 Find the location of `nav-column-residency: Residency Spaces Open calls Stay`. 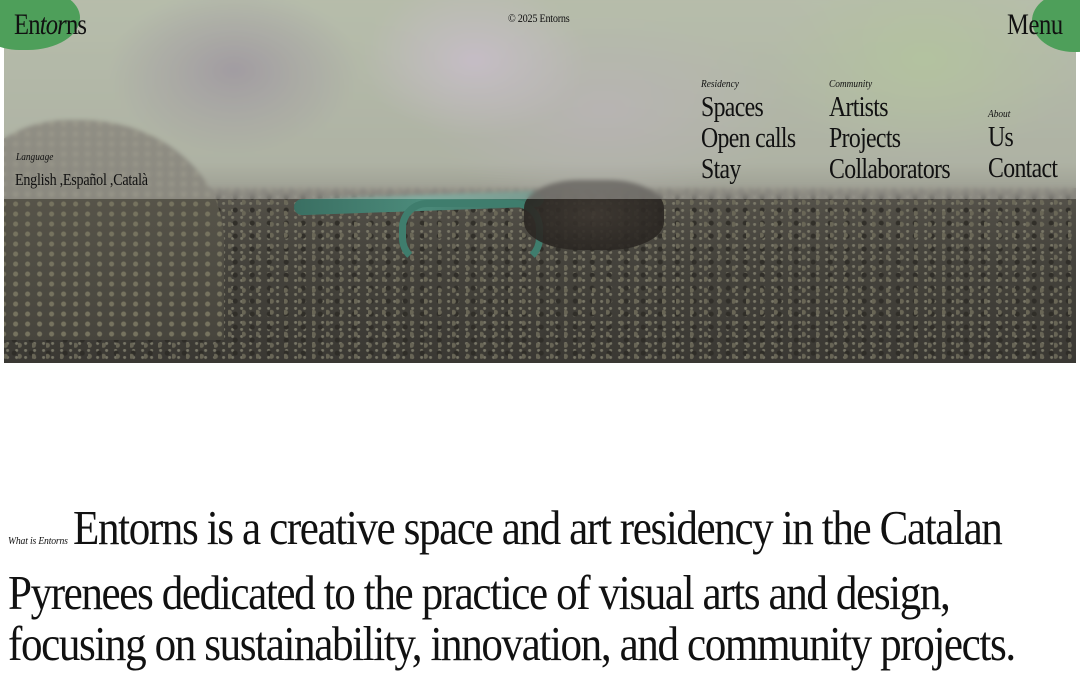

nav-column-residency: Residency Spaces Open calls Stay is located at coordinates (758, 131).